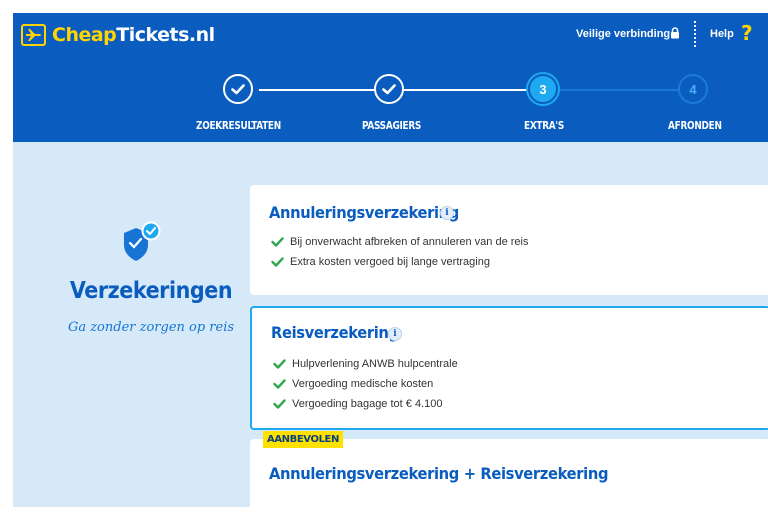 The width and height of the screenshot is (768, 520). What do you see at coordinates (544, 125) in the screenshot?
I see `step-label-extras: EXTRA'S` at bounding box center [544, 125].